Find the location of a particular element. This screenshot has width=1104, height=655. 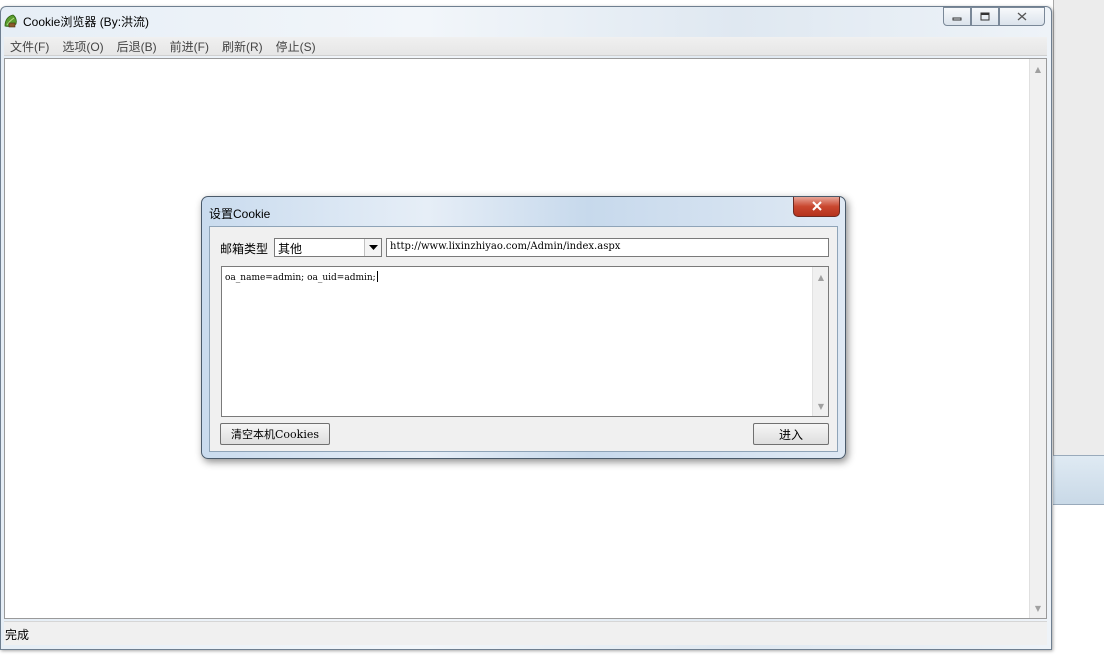

cookie-textarea: oa_name=admin; oa_uid=admin; ▲ ▼ is located at coordinates (525, 341).